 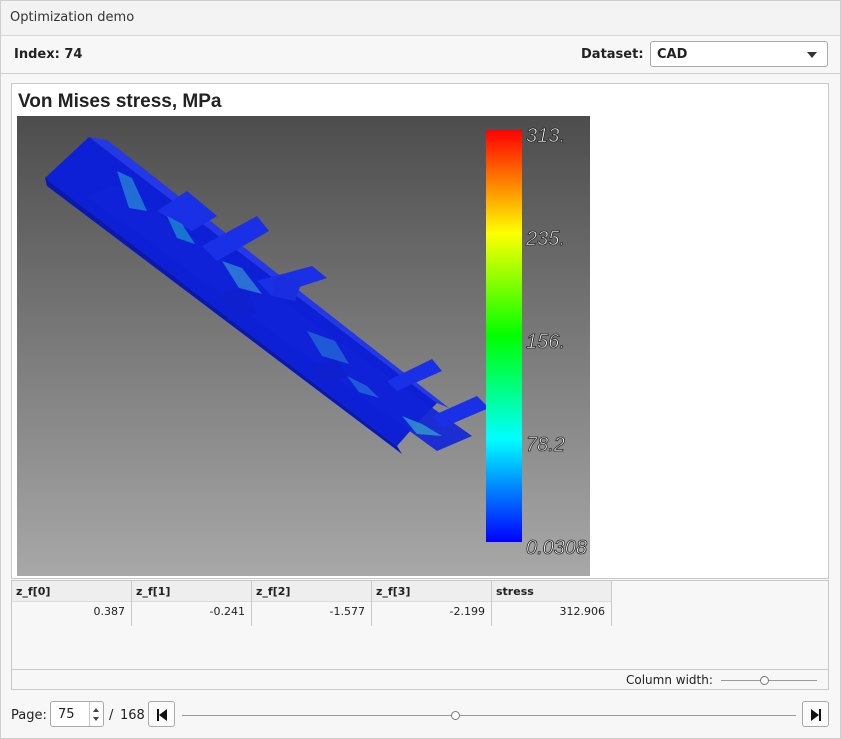 What do you see at coordinates (612, 54) in the screenshot?
I see `dataset-label: Dataset:` at bounding box center [612, 54].